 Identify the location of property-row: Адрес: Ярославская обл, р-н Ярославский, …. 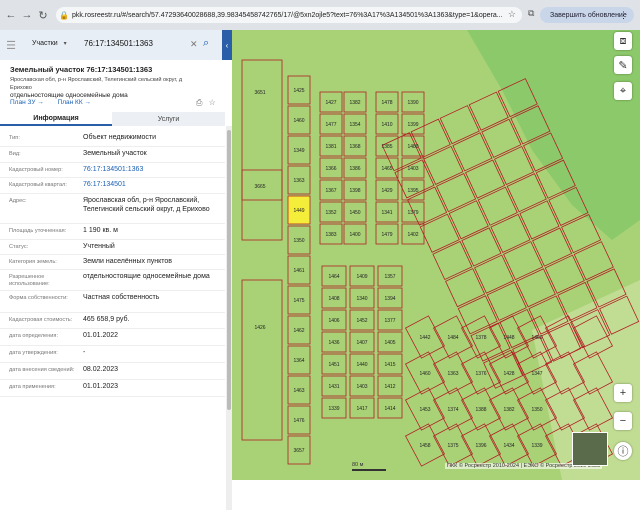
(112, 208).